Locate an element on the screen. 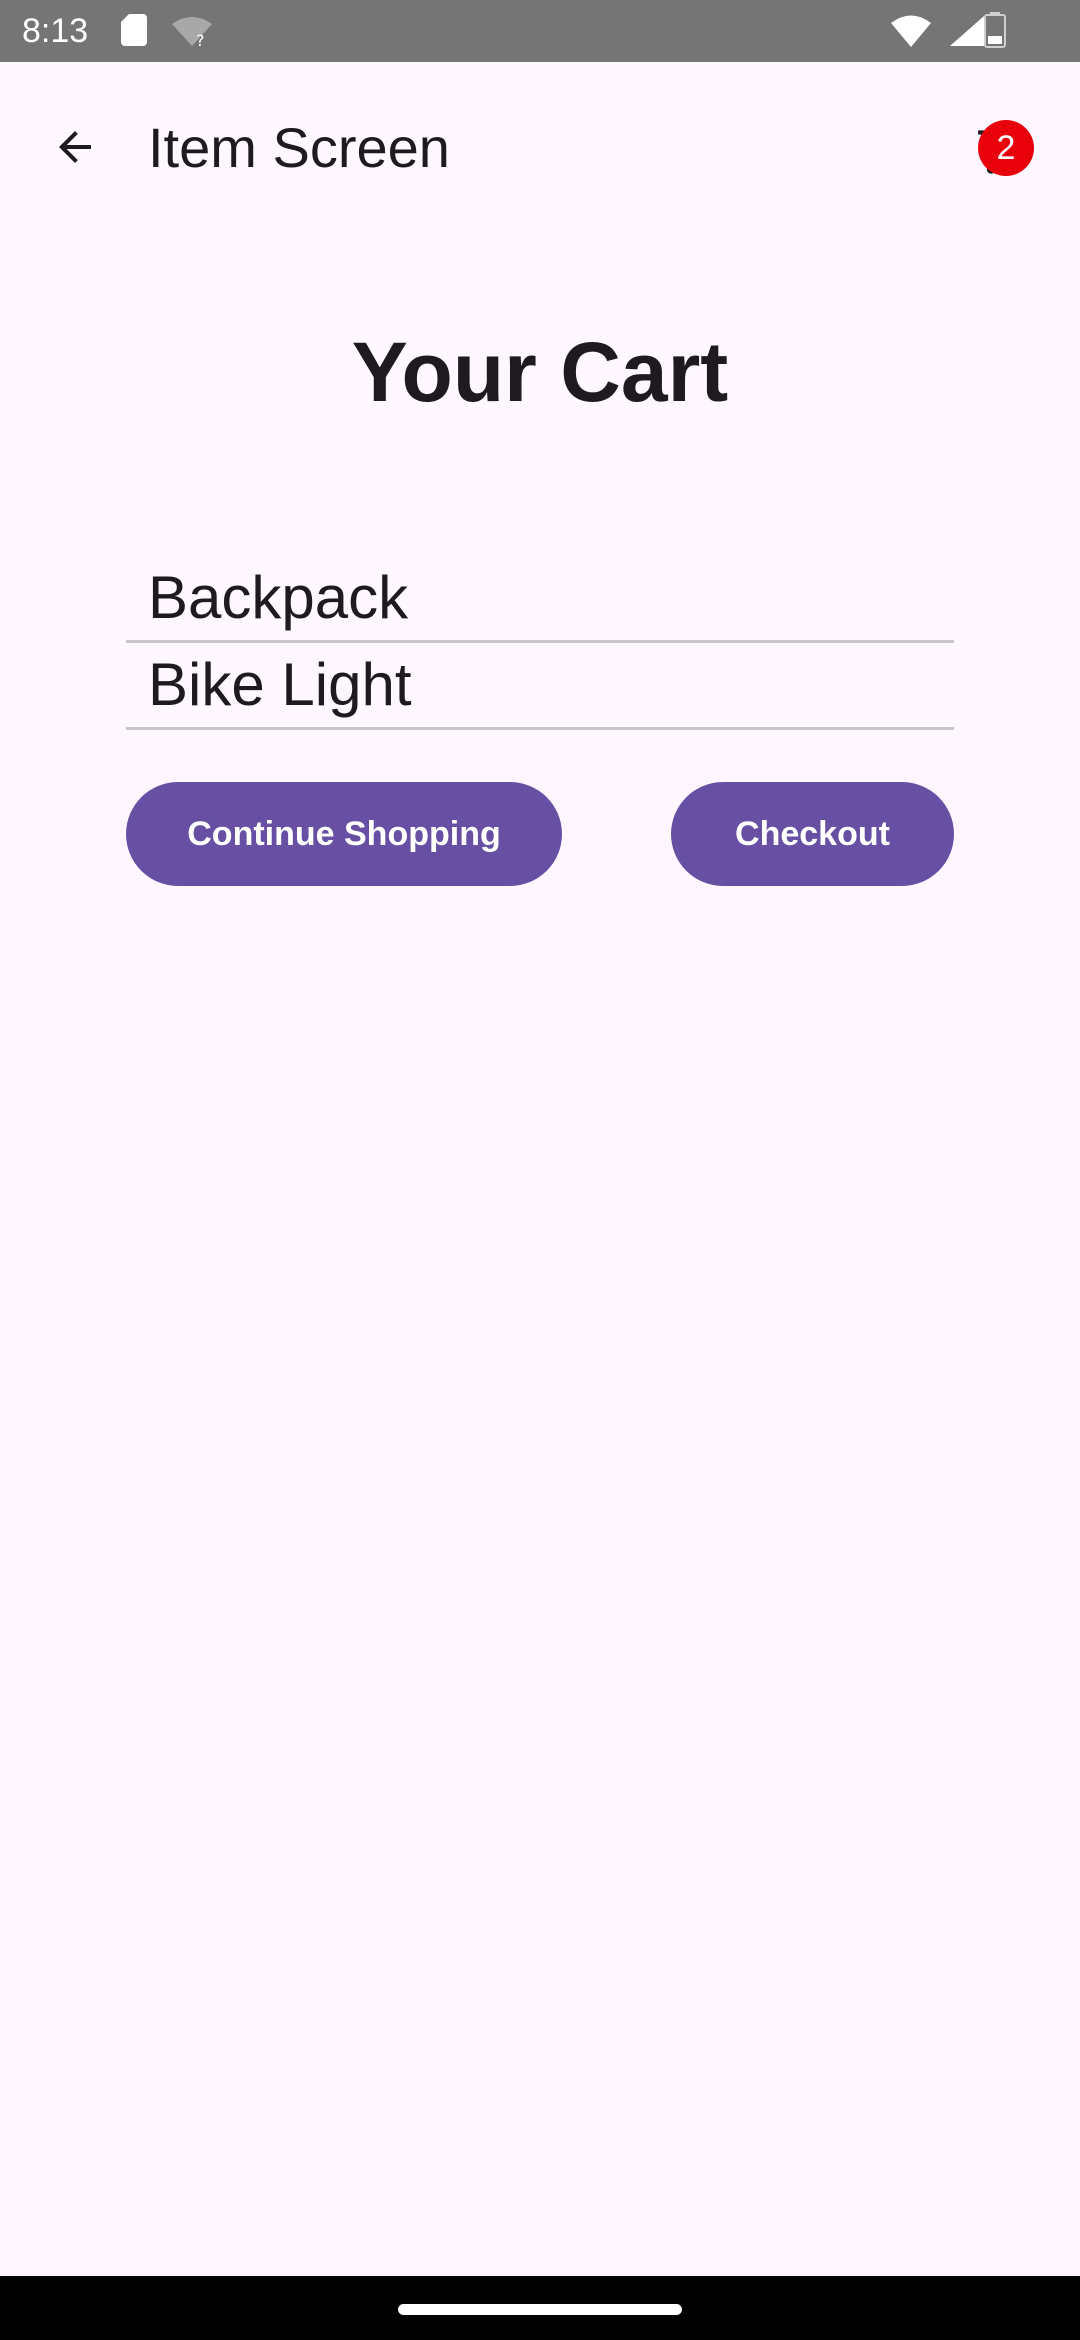  page-title: Item Screen is located at coordinates (299, 147).